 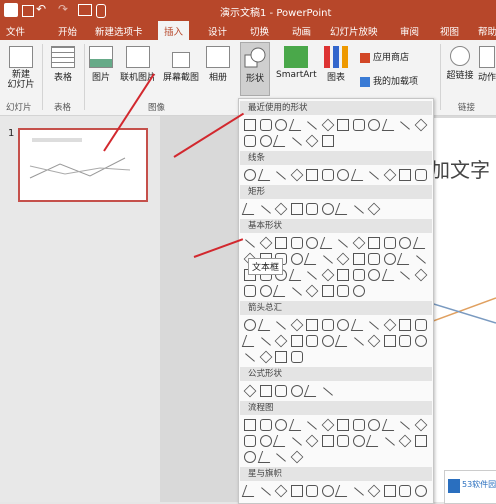 I want to click on album-button: 相册, so click(x=218, y=64).